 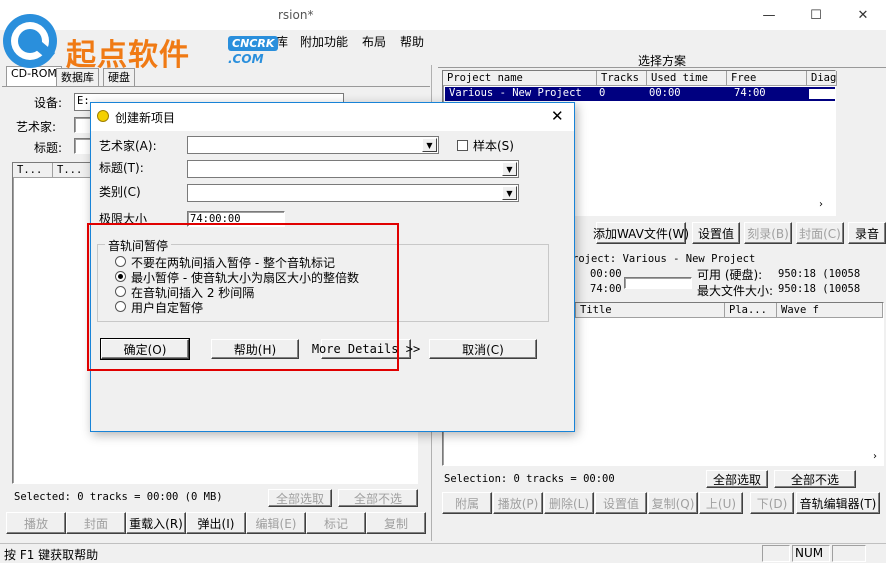 I want to click on status-hint: 按 F1 键获取帮助, so click(x=51, y=555).